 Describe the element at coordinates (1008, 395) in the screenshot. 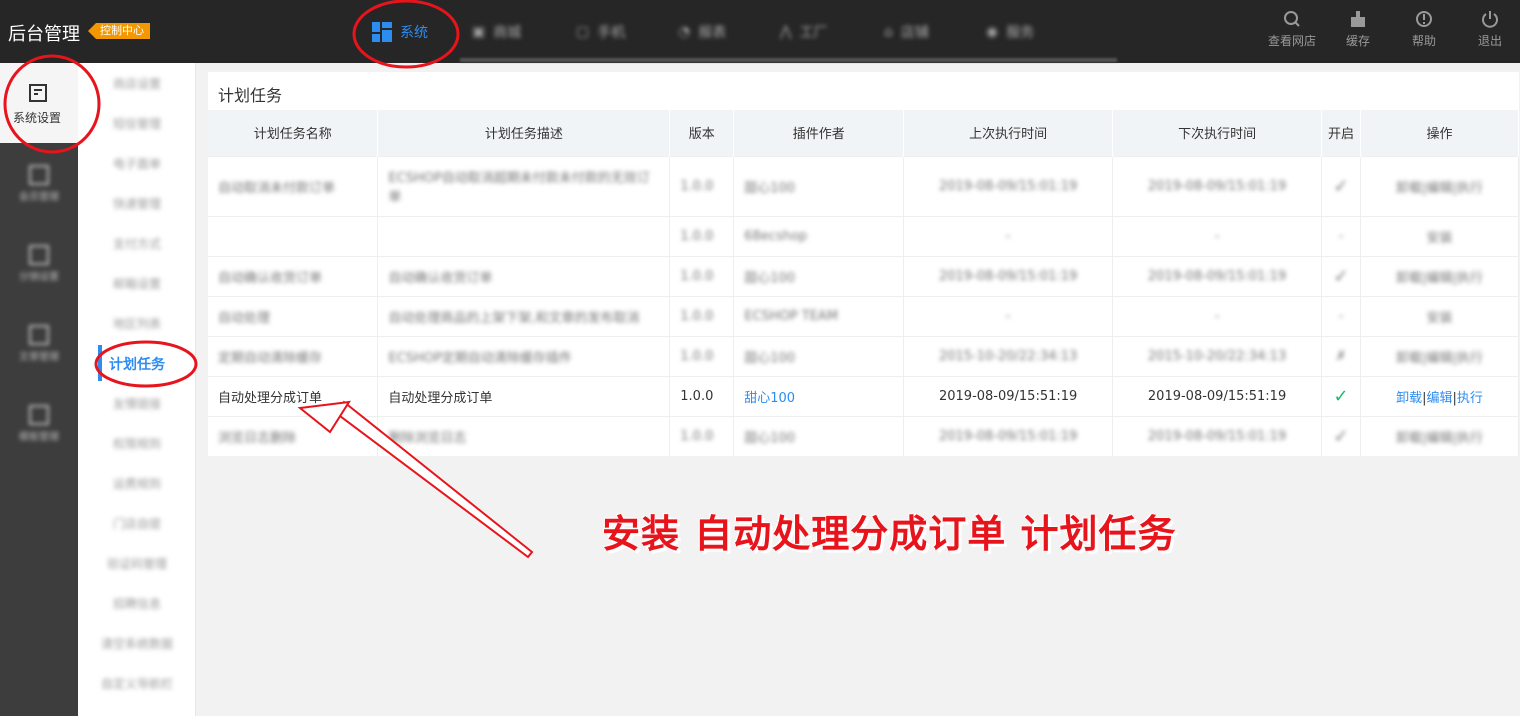

I see `cell-last-run: 2019-08-09/15:51:19` at that location.